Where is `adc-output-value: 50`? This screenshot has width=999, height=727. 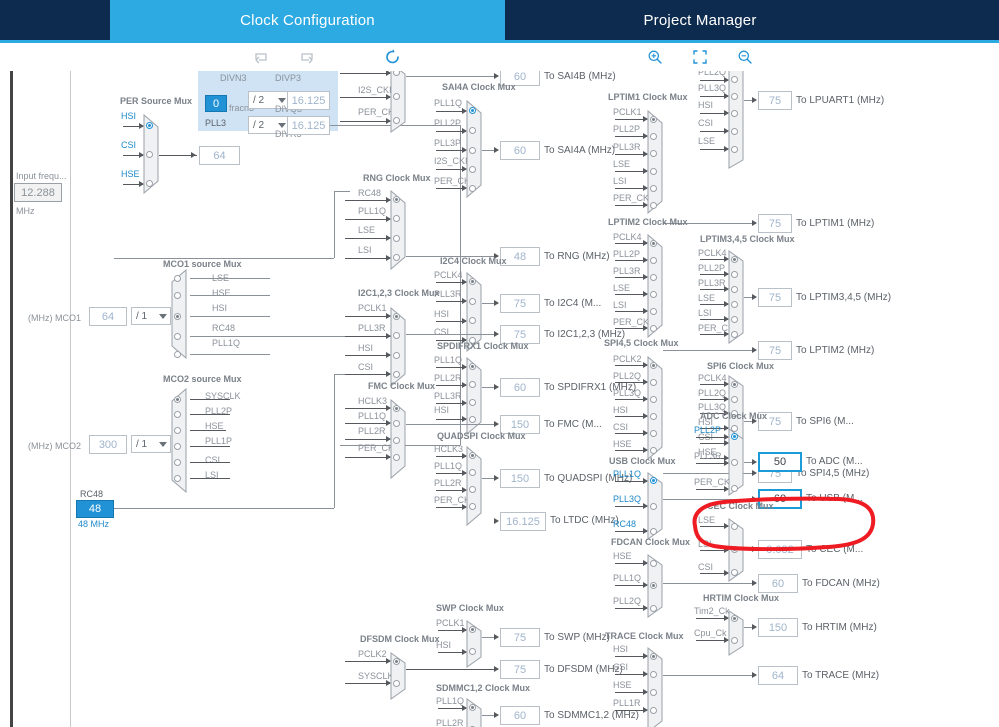
adc-output-value: 50 is located at coordinates (780, 462).